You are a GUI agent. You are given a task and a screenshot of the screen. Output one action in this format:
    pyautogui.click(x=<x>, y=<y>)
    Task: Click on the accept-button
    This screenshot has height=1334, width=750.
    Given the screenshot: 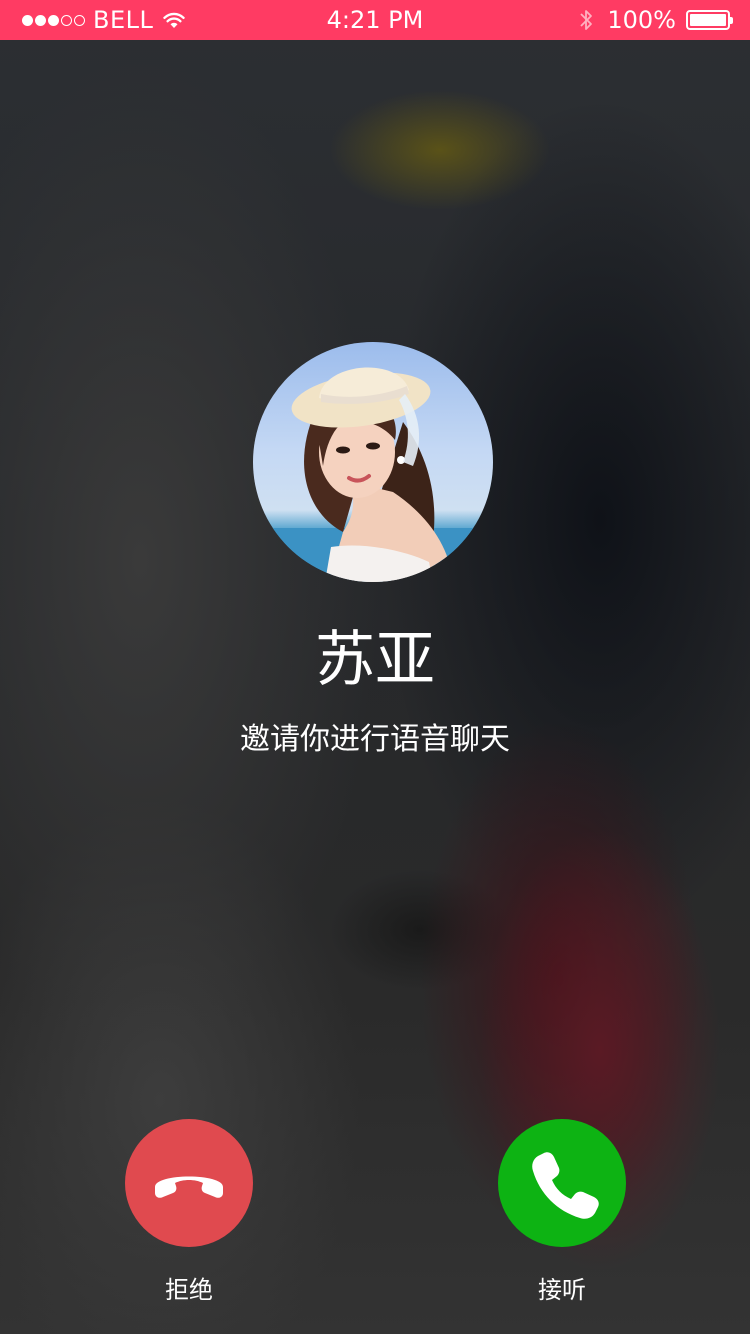 What is the action you would take?
    pyautogui.click(x=562, y=1183)
    